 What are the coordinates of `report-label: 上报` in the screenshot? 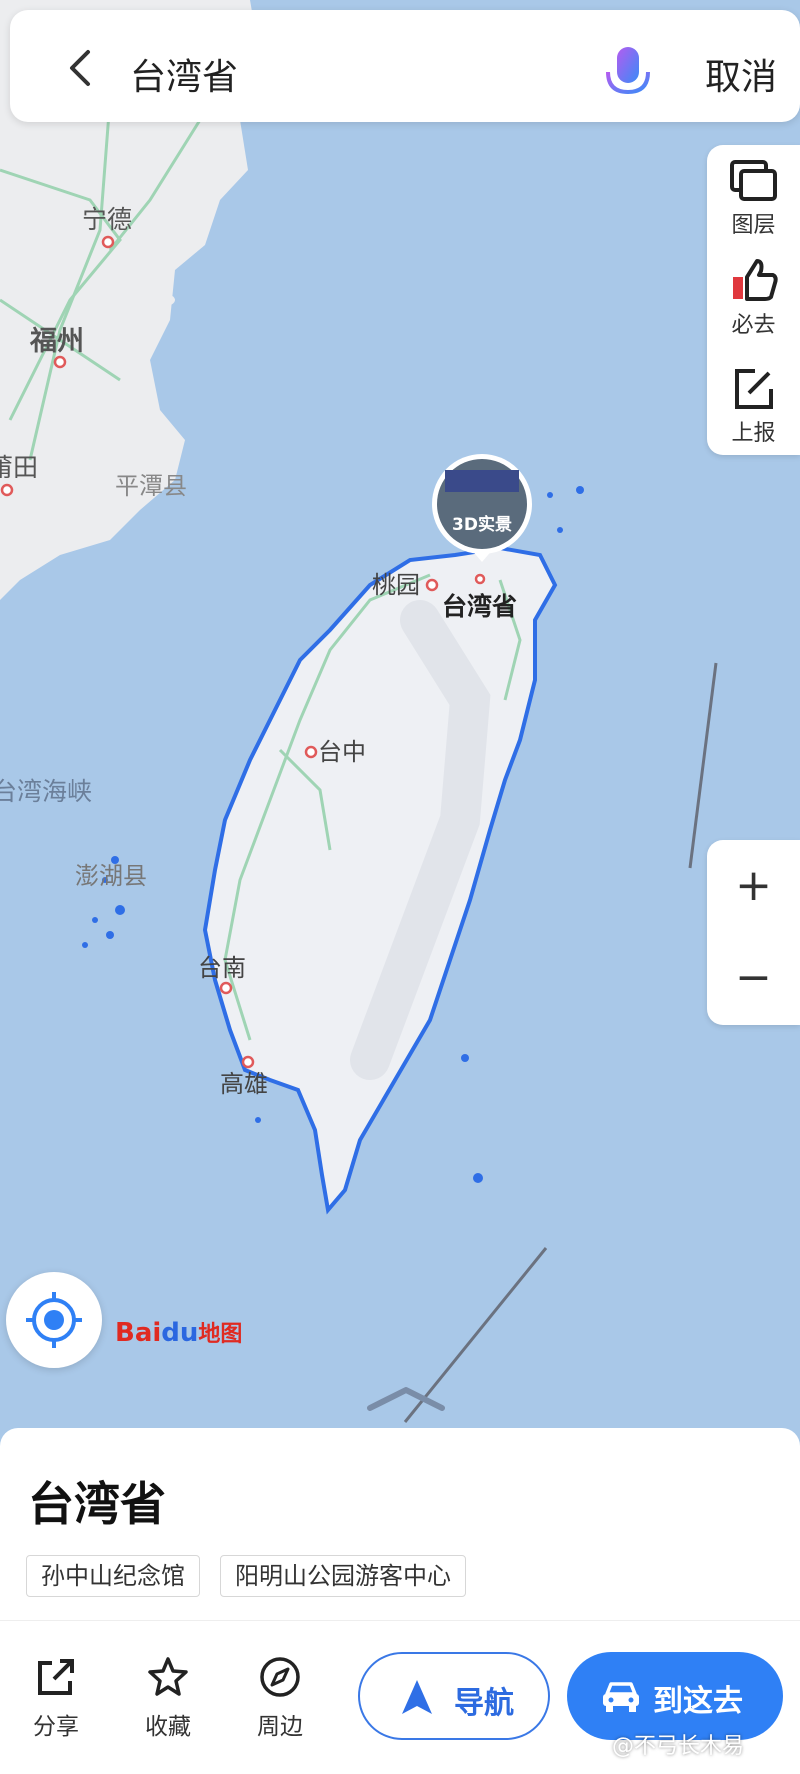 It's located at (753, 433).